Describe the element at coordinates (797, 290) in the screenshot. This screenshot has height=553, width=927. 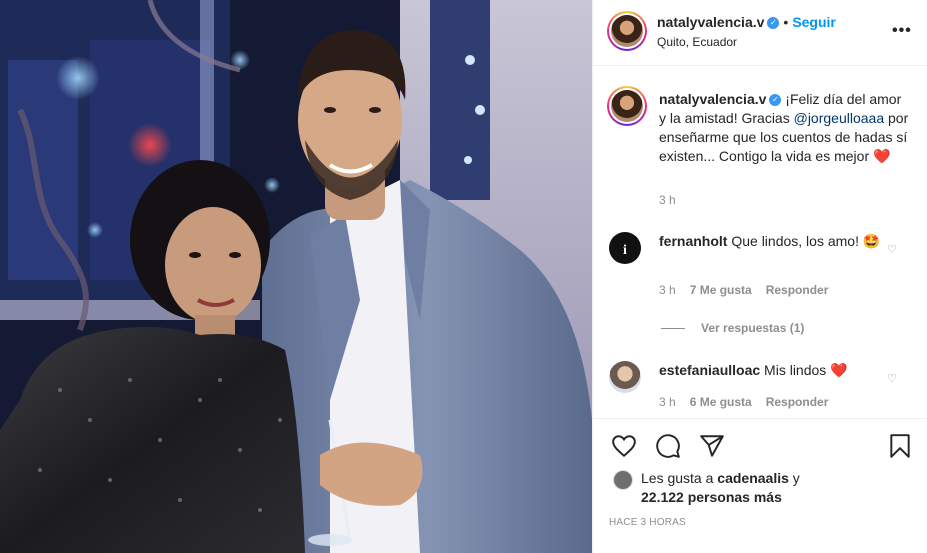
I see `comment-1-reply-button: Responder` at that location.